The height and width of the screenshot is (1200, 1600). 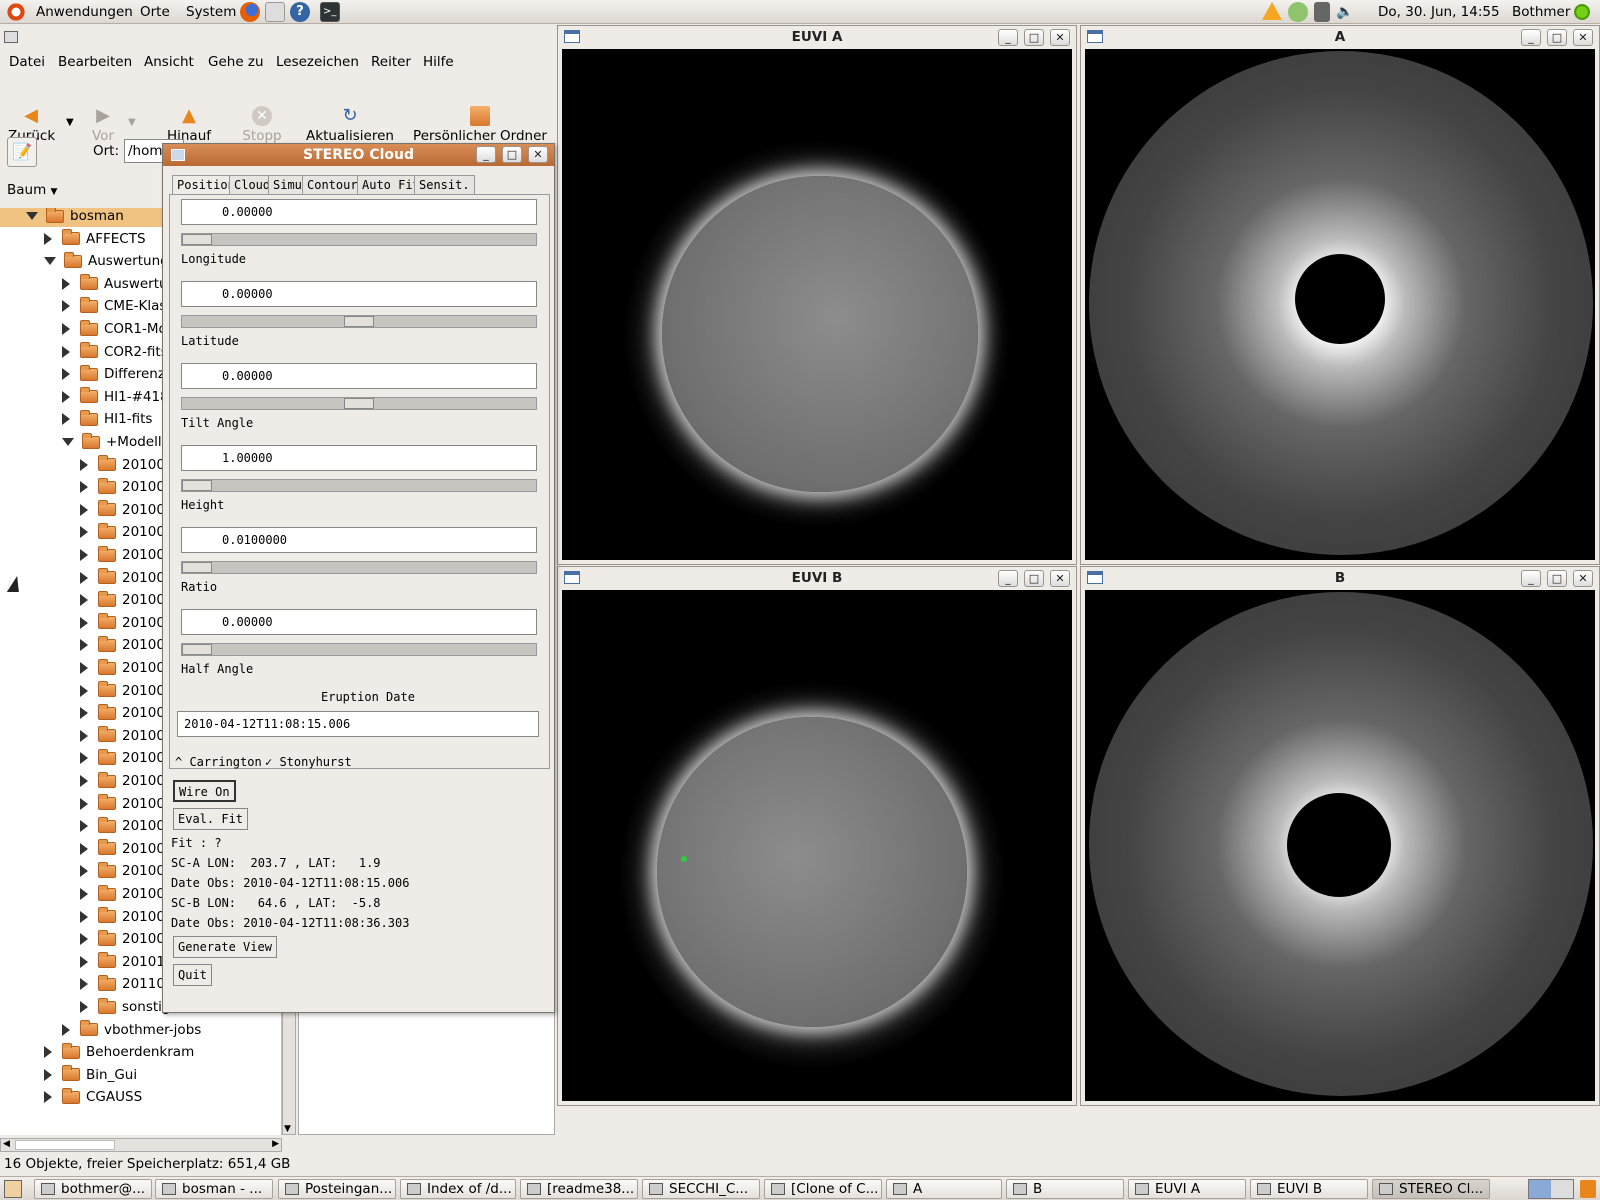 What do you see at coordinates (1588, 1189) in the screenshot?
I see `trash-icon` at bounding box center [1588, 1189].